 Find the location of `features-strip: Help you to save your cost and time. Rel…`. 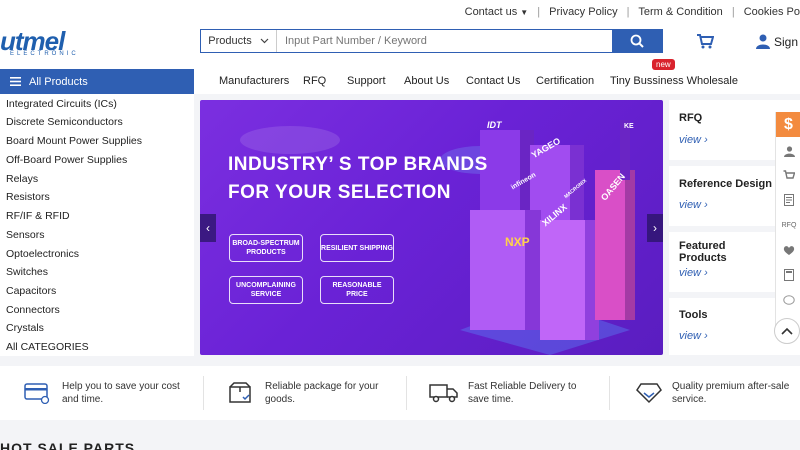

features-strip: Help you to save your cost and time. Rel… is located at coordinates (400, 393).